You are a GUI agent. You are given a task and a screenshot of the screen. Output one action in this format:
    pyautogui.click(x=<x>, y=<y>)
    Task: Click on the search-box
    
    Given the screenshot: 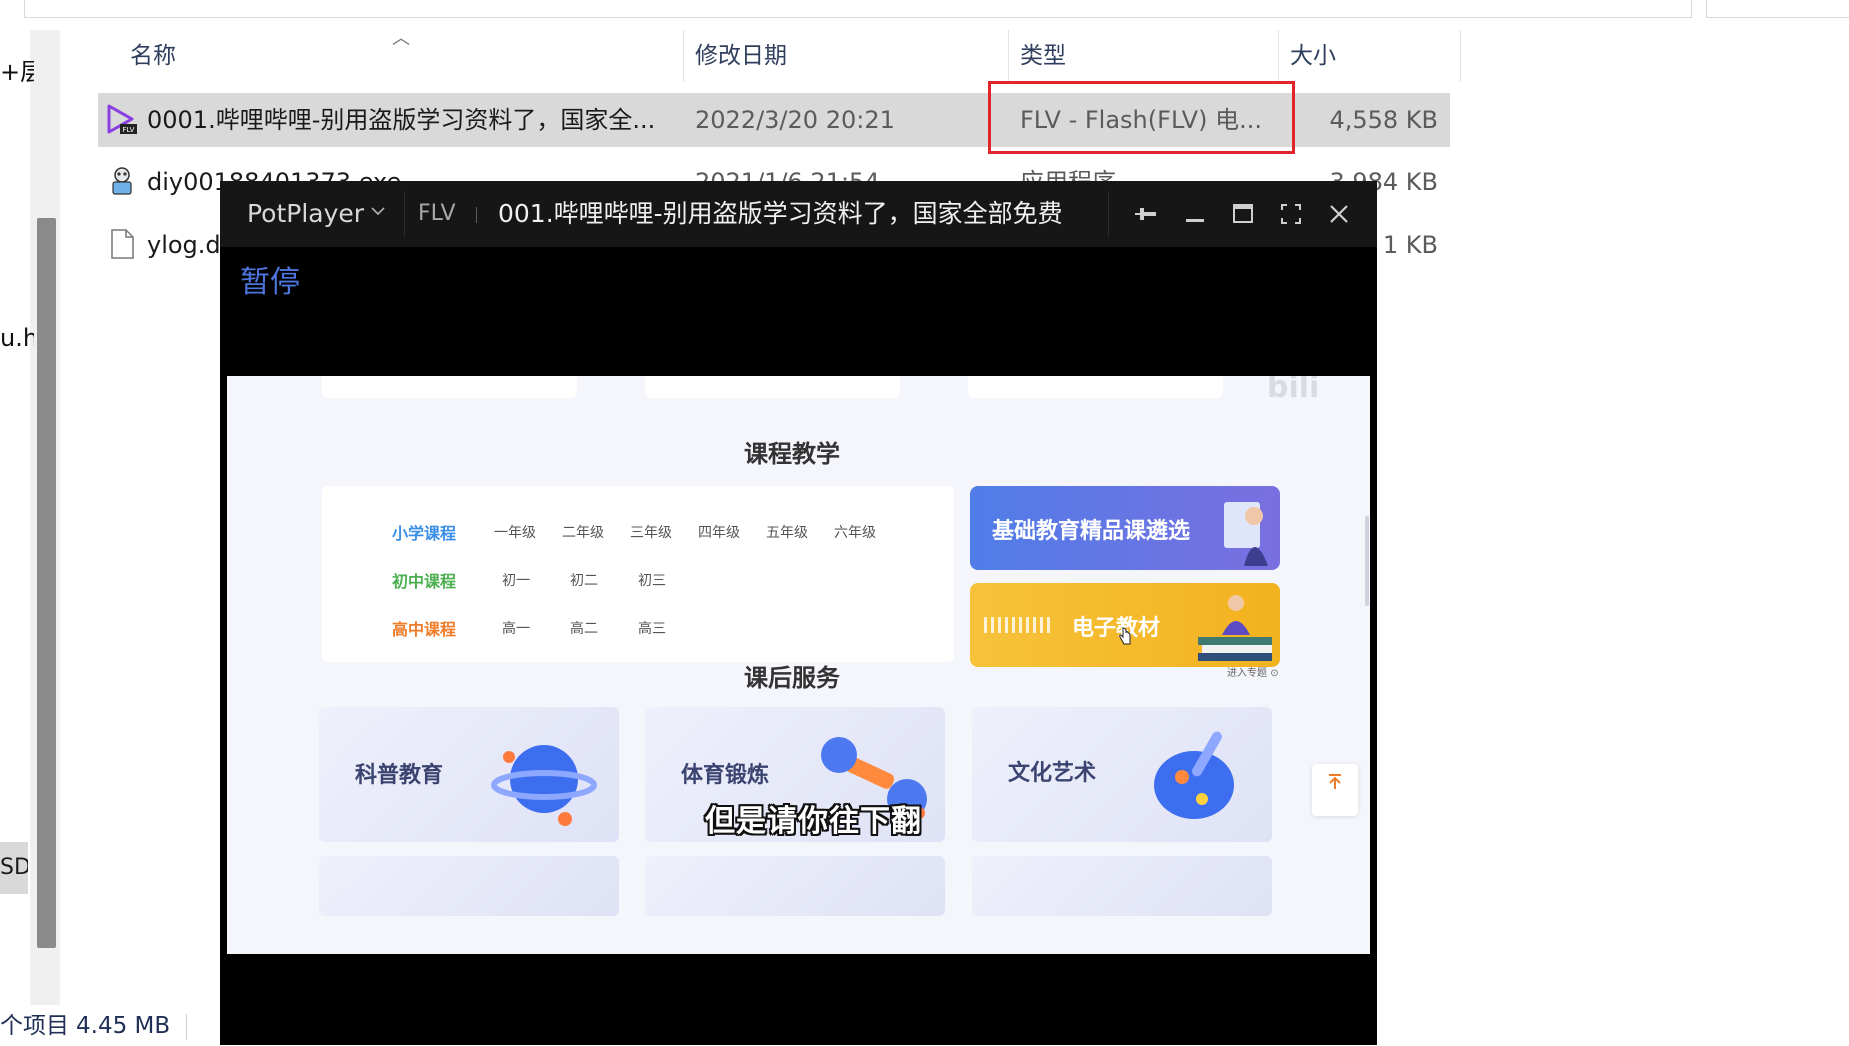 What is the action you would take?
    pyautogui.click(x=1777, y=9)
    